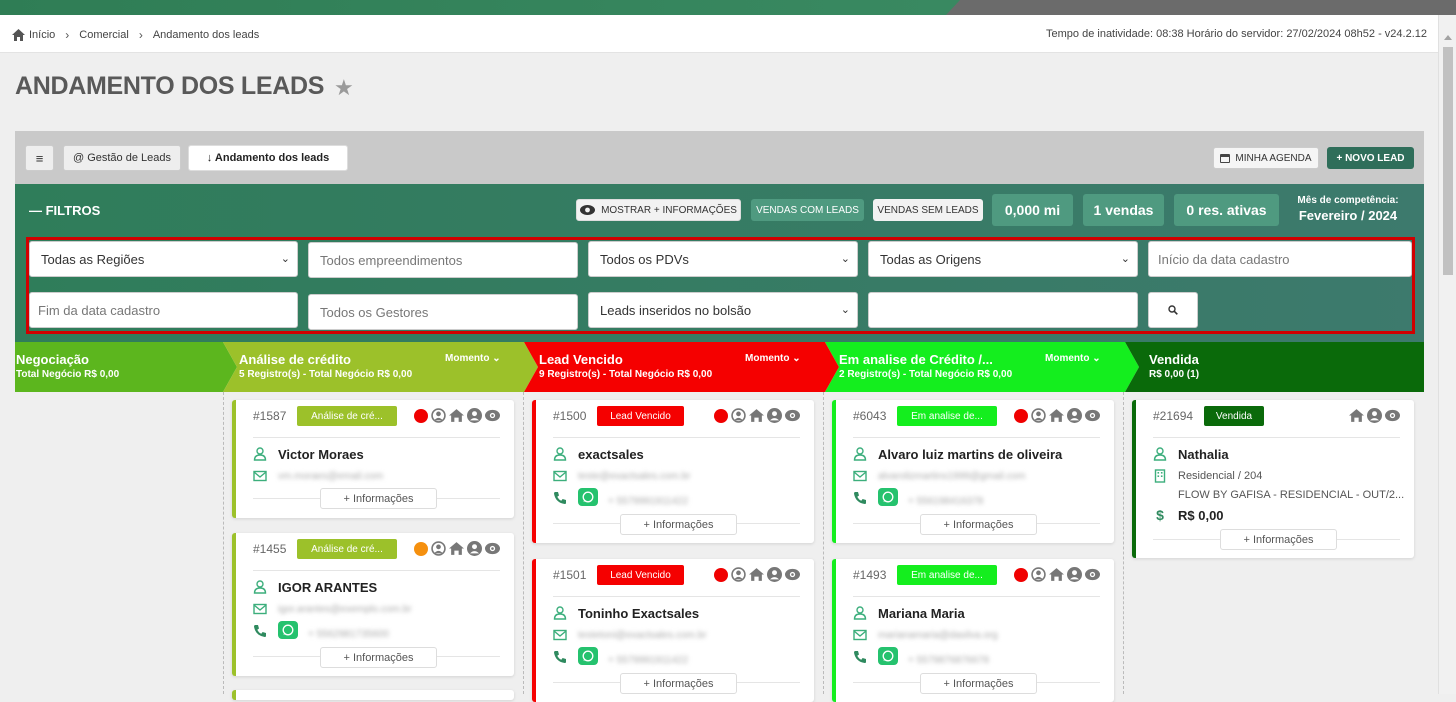 Image resolution: width=1456 pixels, height=702 pixels. Describe the element at coordinates (1003, 310) in the screenshot. I see `search-text-input` at that location.